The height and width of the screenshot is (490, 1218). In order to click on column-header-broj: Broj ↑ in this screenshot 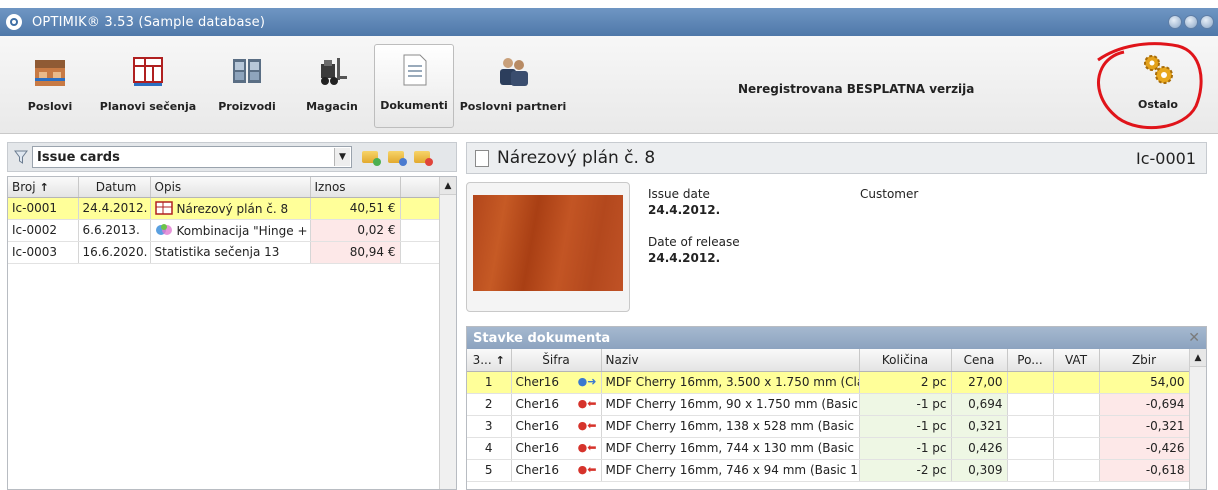, I will do `click(43, 187)`.